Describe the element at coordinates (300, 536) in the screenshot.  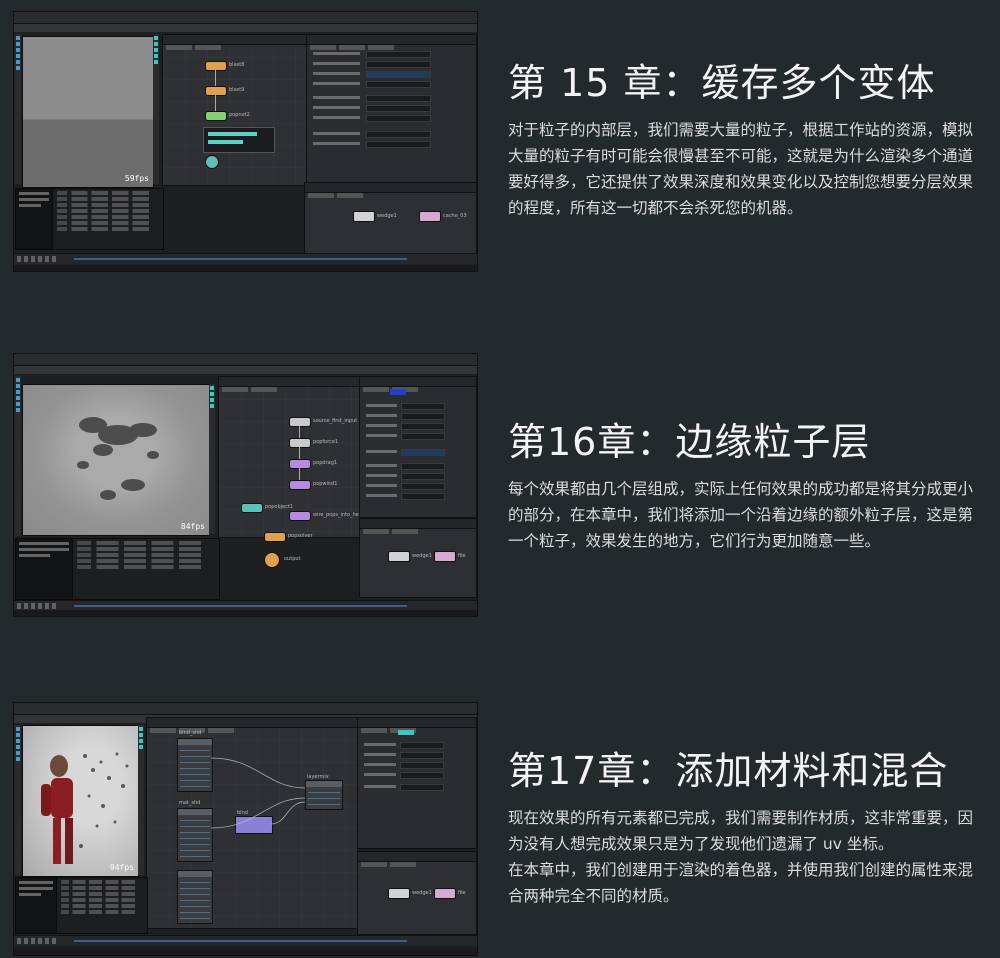
I see `node-label: popsolver` at that location.